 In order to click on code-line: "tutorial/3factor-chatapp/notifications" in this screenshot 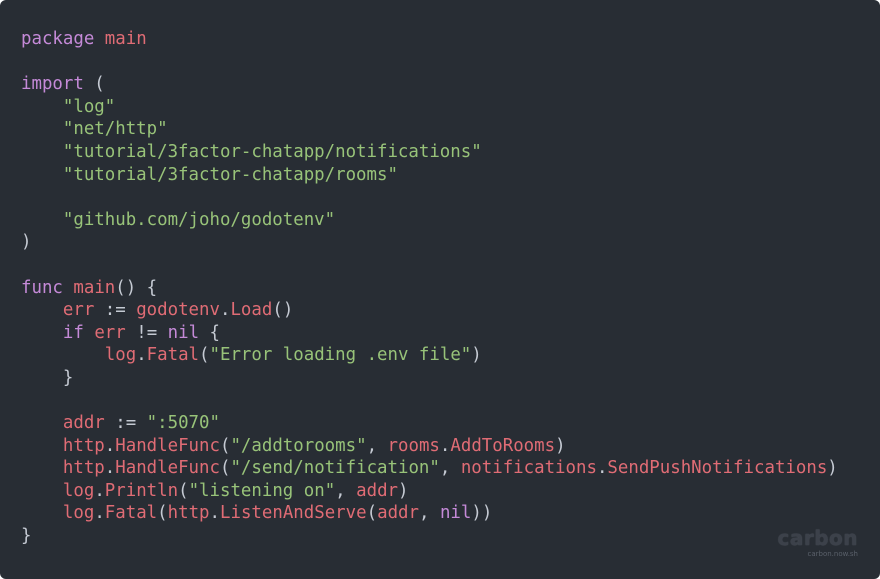, I will do `click(429, 152)`.